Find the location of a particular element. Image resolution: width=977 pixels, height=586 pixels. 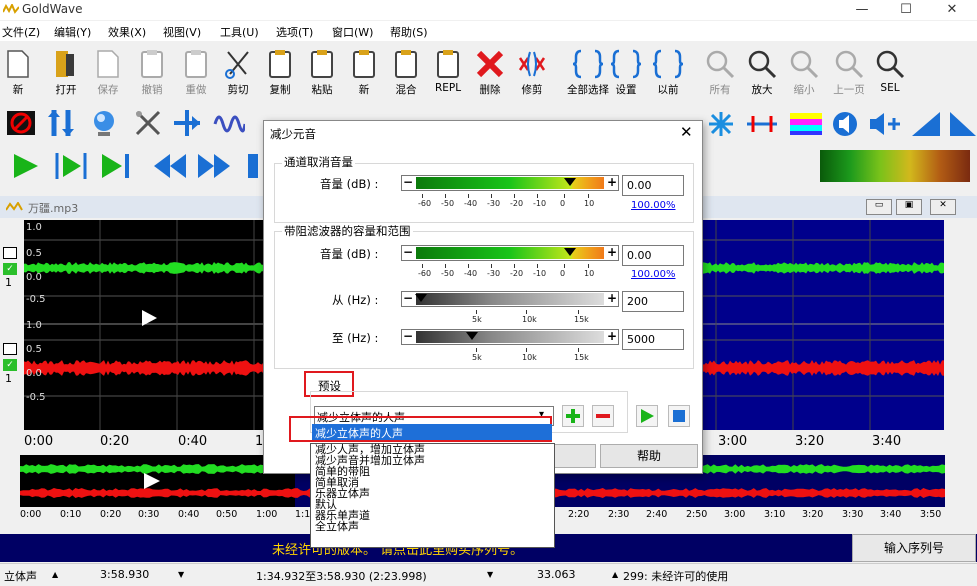

preset-option: 全立体声 is located at coordinates (337, 526).